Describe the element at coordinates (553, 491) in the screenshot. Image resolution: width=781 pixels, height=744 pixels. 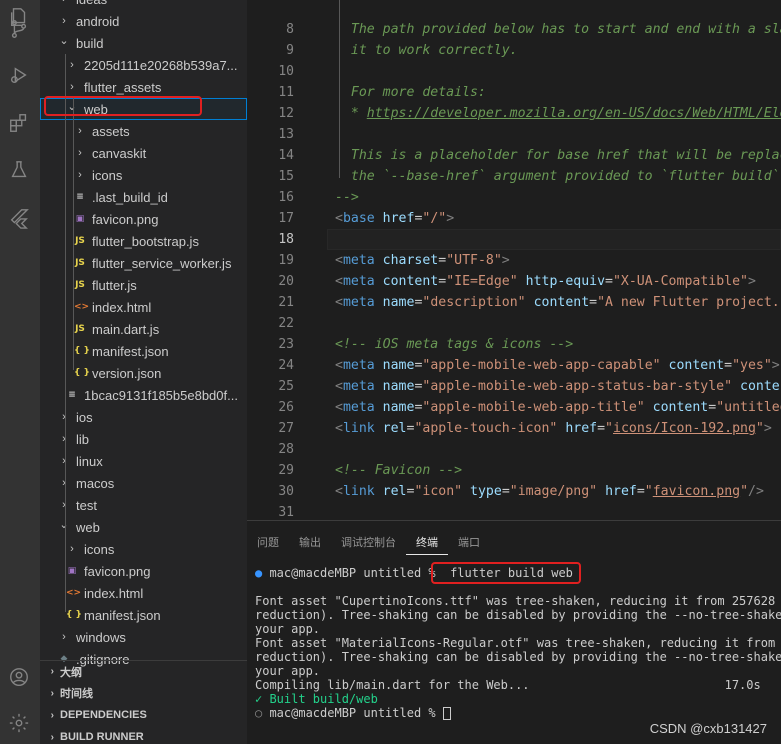
I see `code-token: "image/png"` at that location.